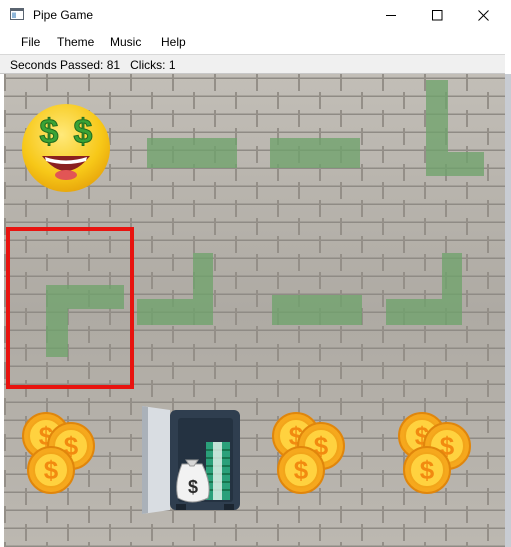  I want to click on cell-goal-safe: $, so click(189, 459).